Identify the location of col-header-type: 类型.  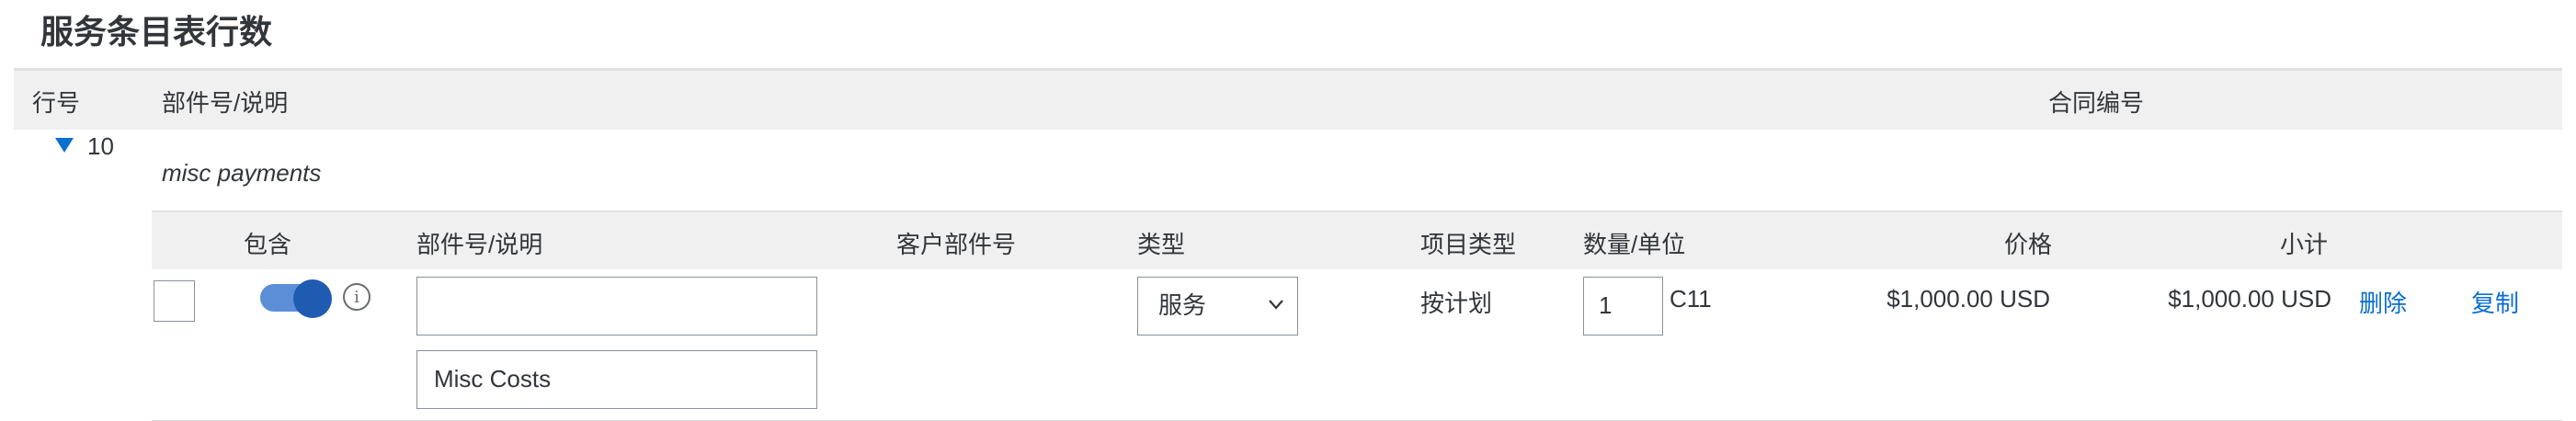
(1161, 244).